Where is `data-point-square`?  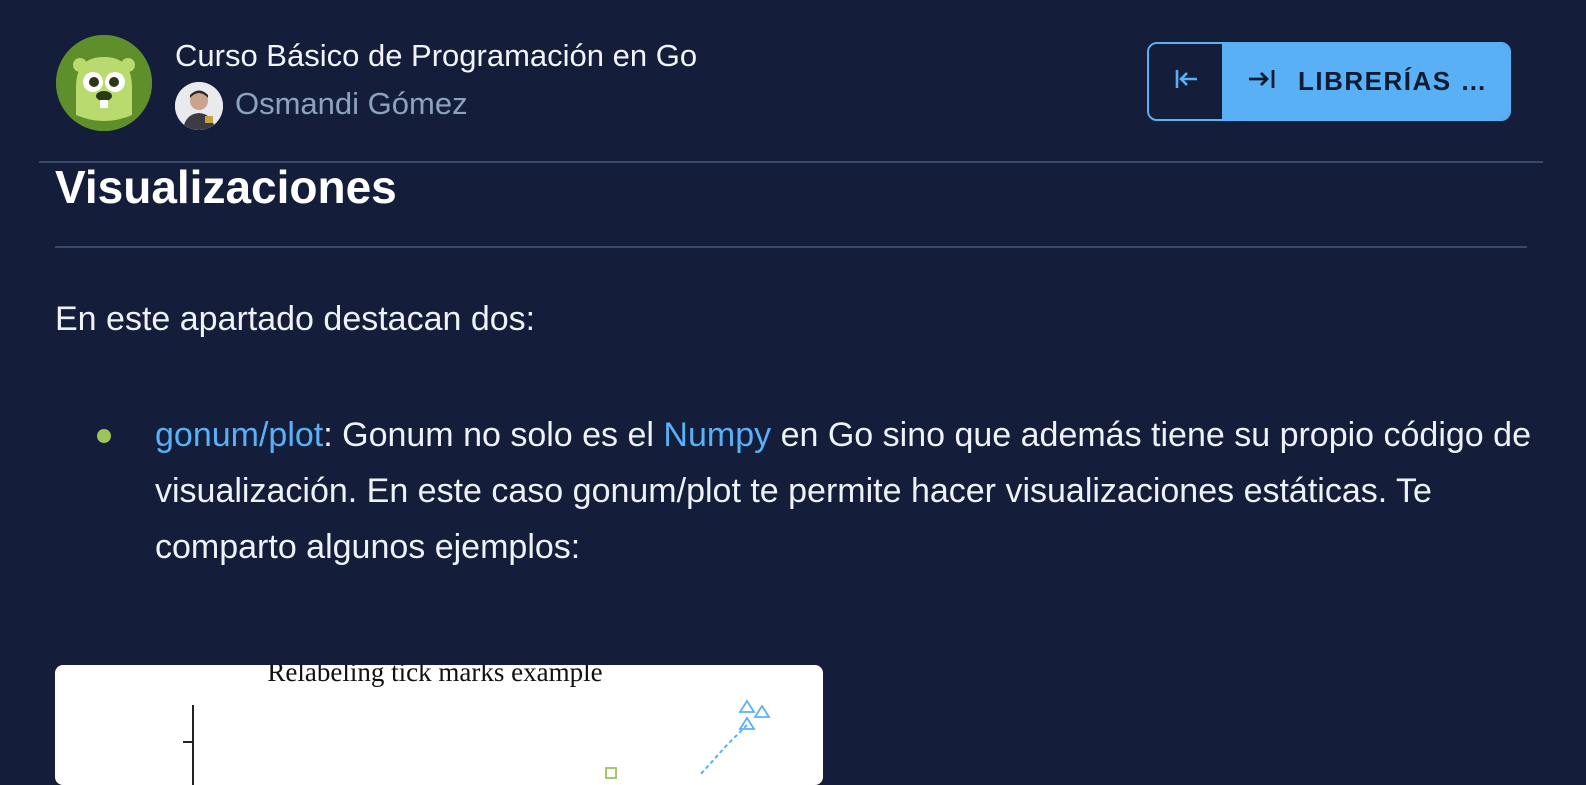 data-point-square is located at coordinates (611, 773).